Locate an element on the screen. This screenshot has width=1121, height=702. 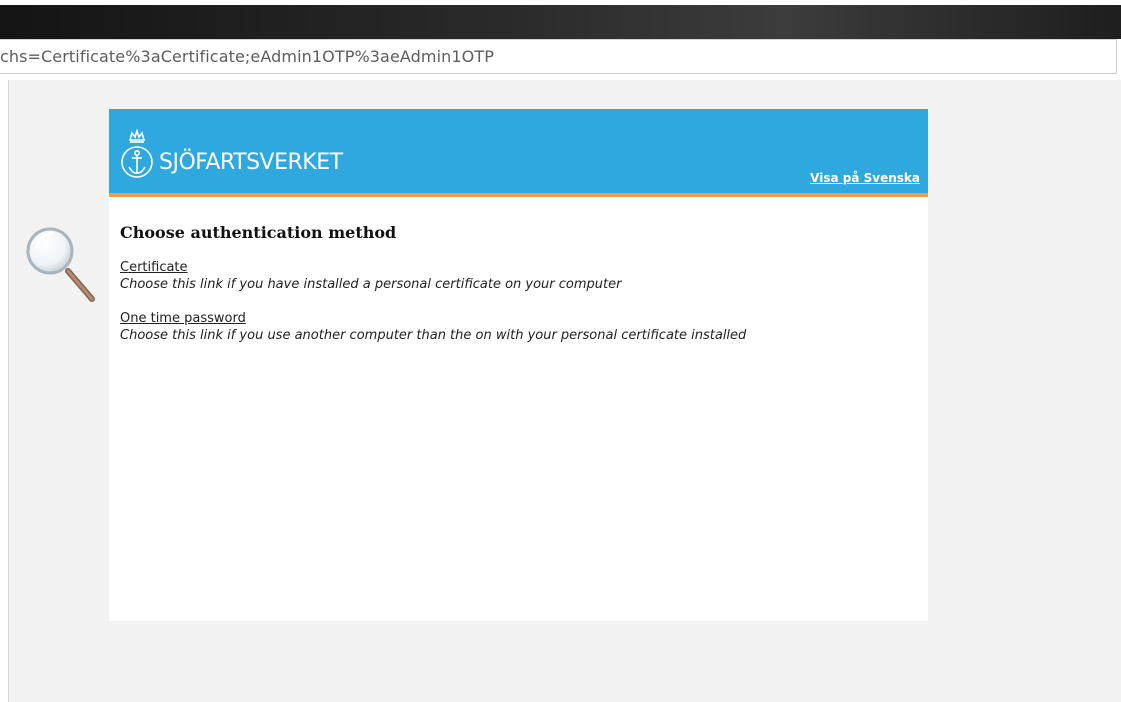
certificate-link: Certificate is located at coordinates (154, 267).